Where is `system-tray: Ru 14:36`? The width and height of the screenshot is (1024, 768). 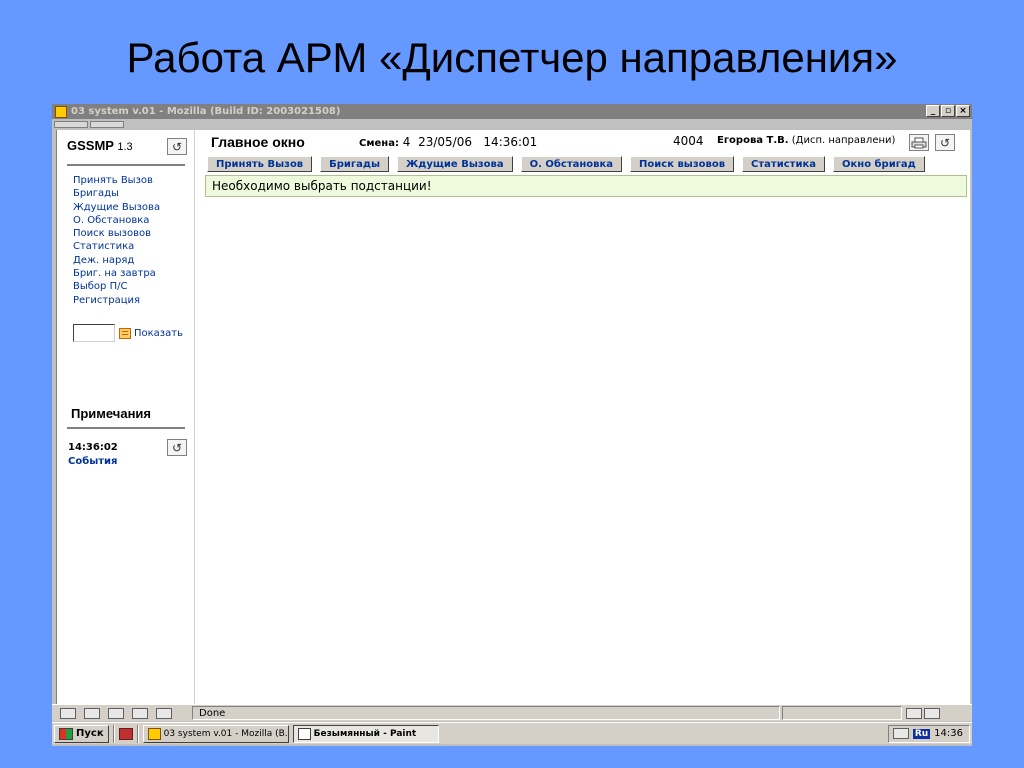
system-tray: Ru 14:36 is located at coordinates (928, 733).